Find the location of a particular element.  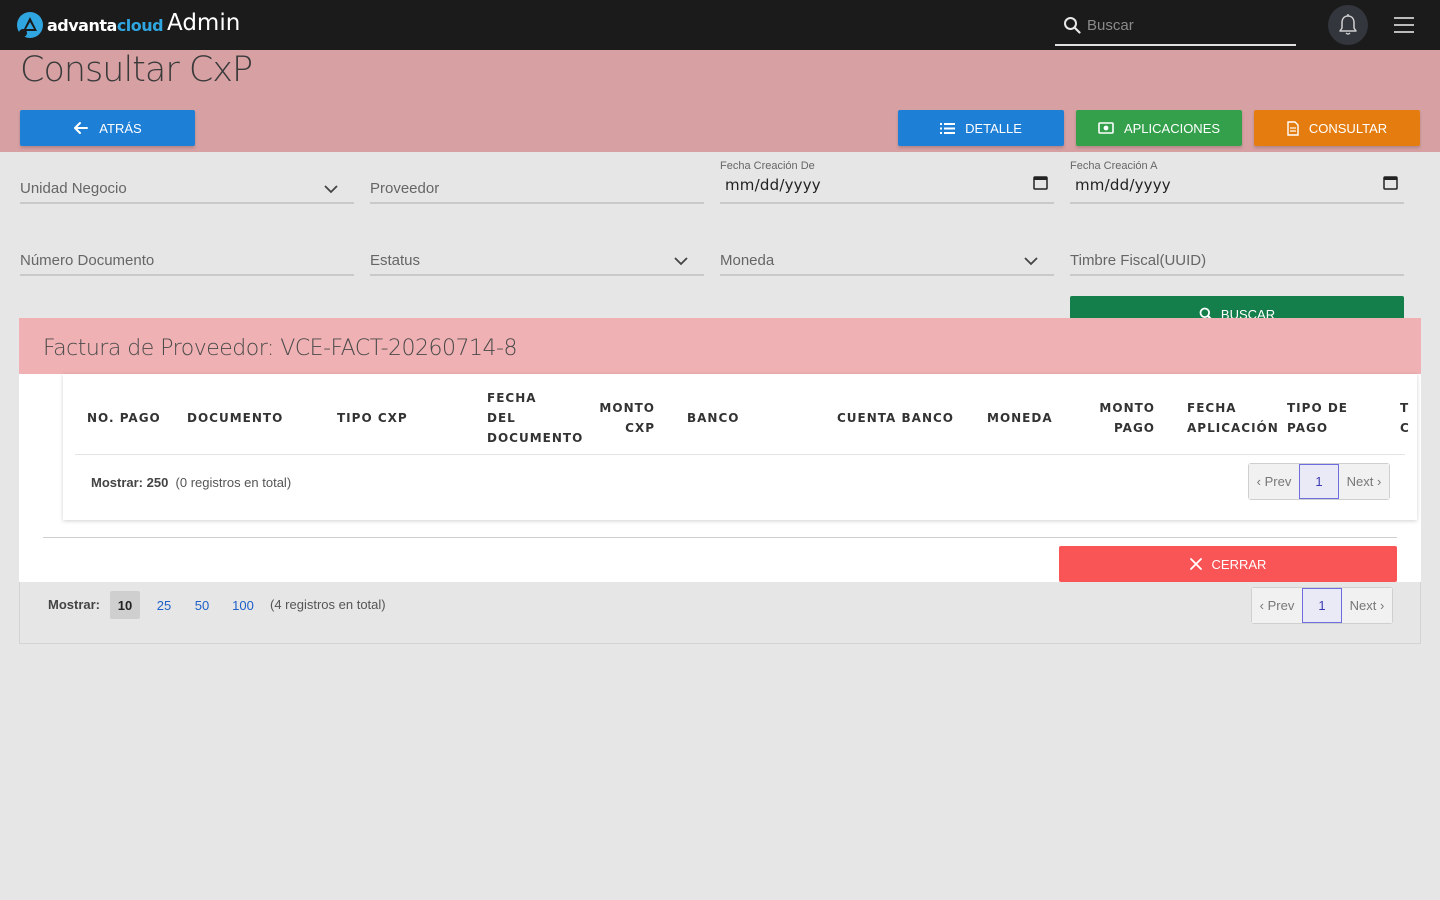

modal-footer-divider is located at coordinates (720, 537).